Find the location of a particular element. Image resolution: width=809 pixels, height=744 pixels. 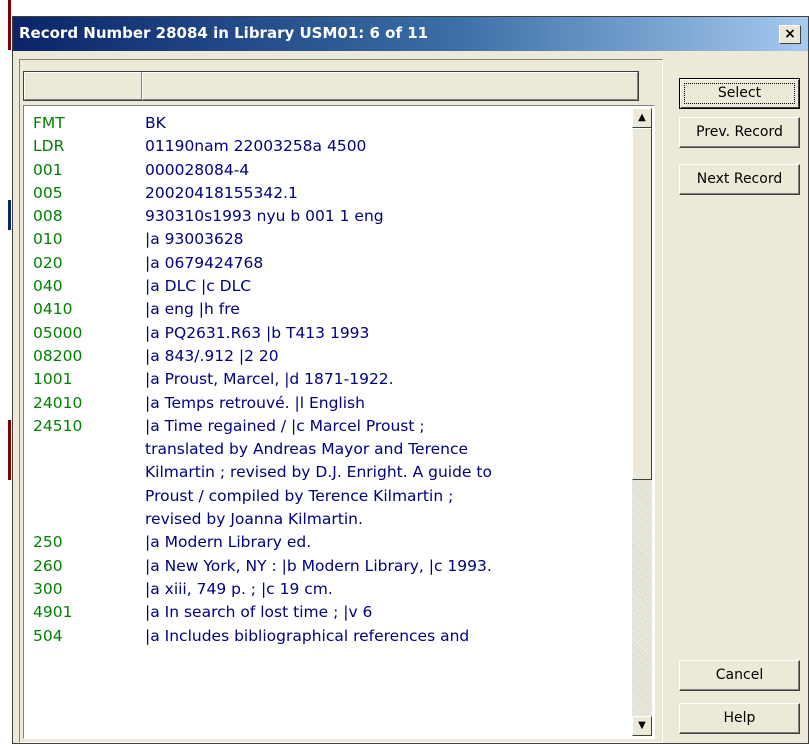

field-value-line: revised by Joanna Kilmartin. is located at coordinates (254, 519).